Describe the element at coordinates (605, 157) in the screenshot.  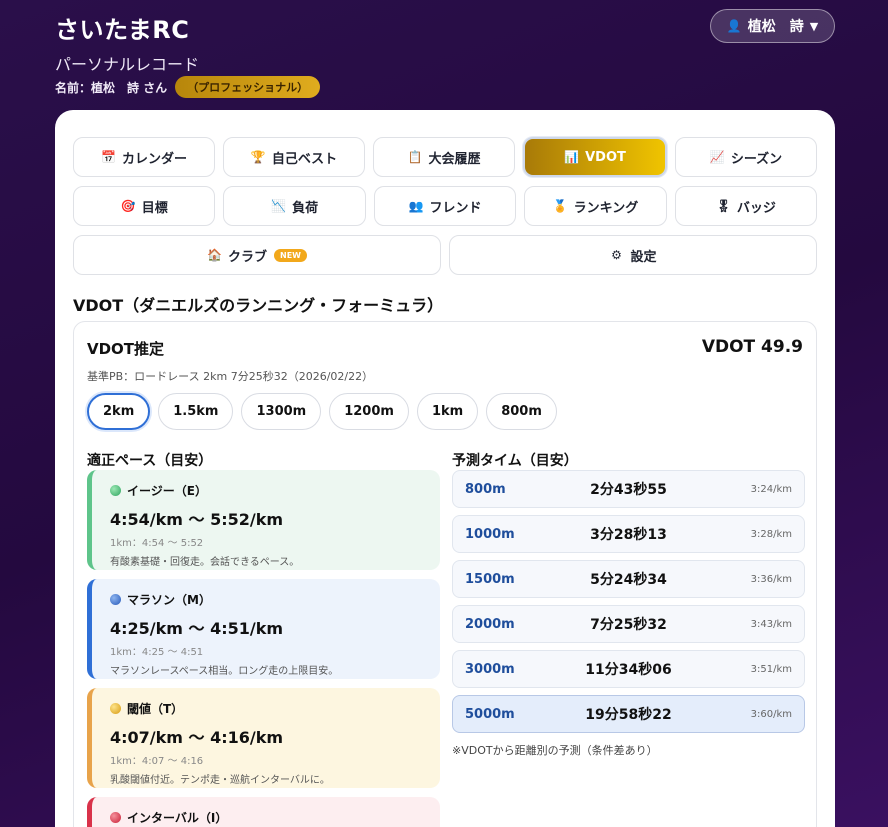
I see `tab-label: VDOT` at that location.